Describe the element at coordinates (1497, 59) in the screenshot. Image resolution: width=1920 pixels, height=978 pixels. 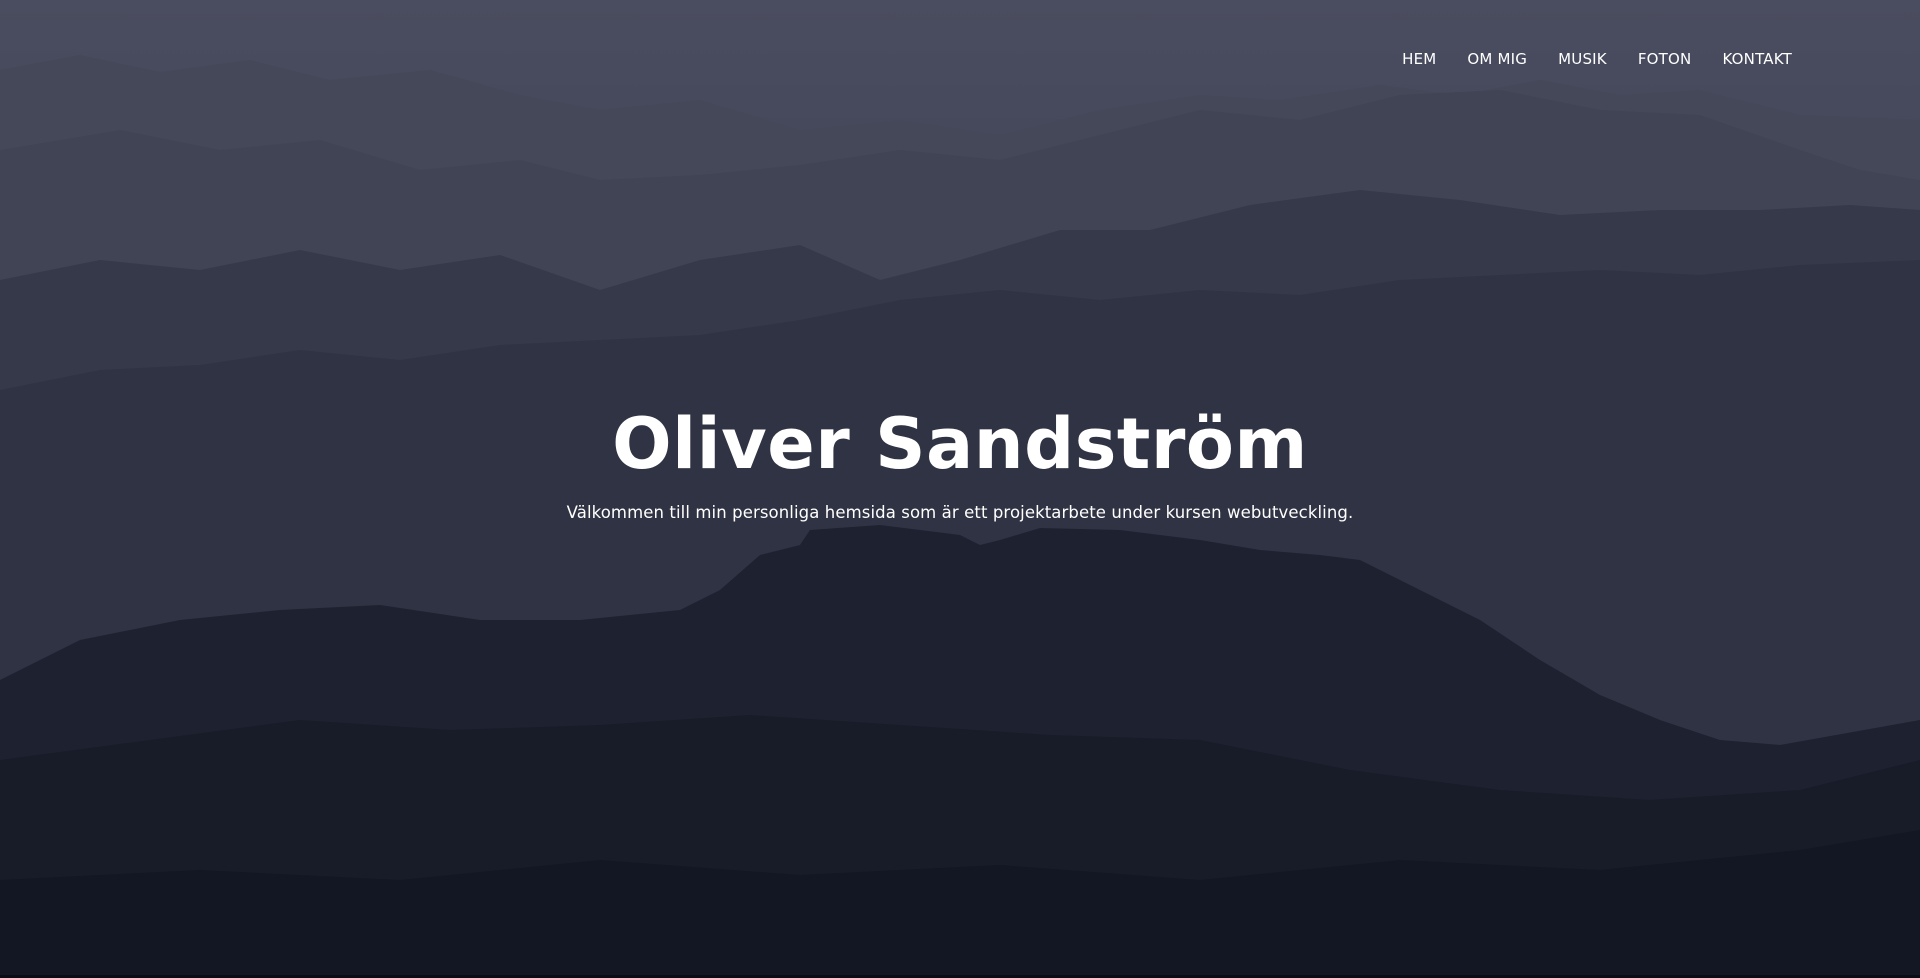
I see `nav-item-om-mig: OM MIG` at that location.